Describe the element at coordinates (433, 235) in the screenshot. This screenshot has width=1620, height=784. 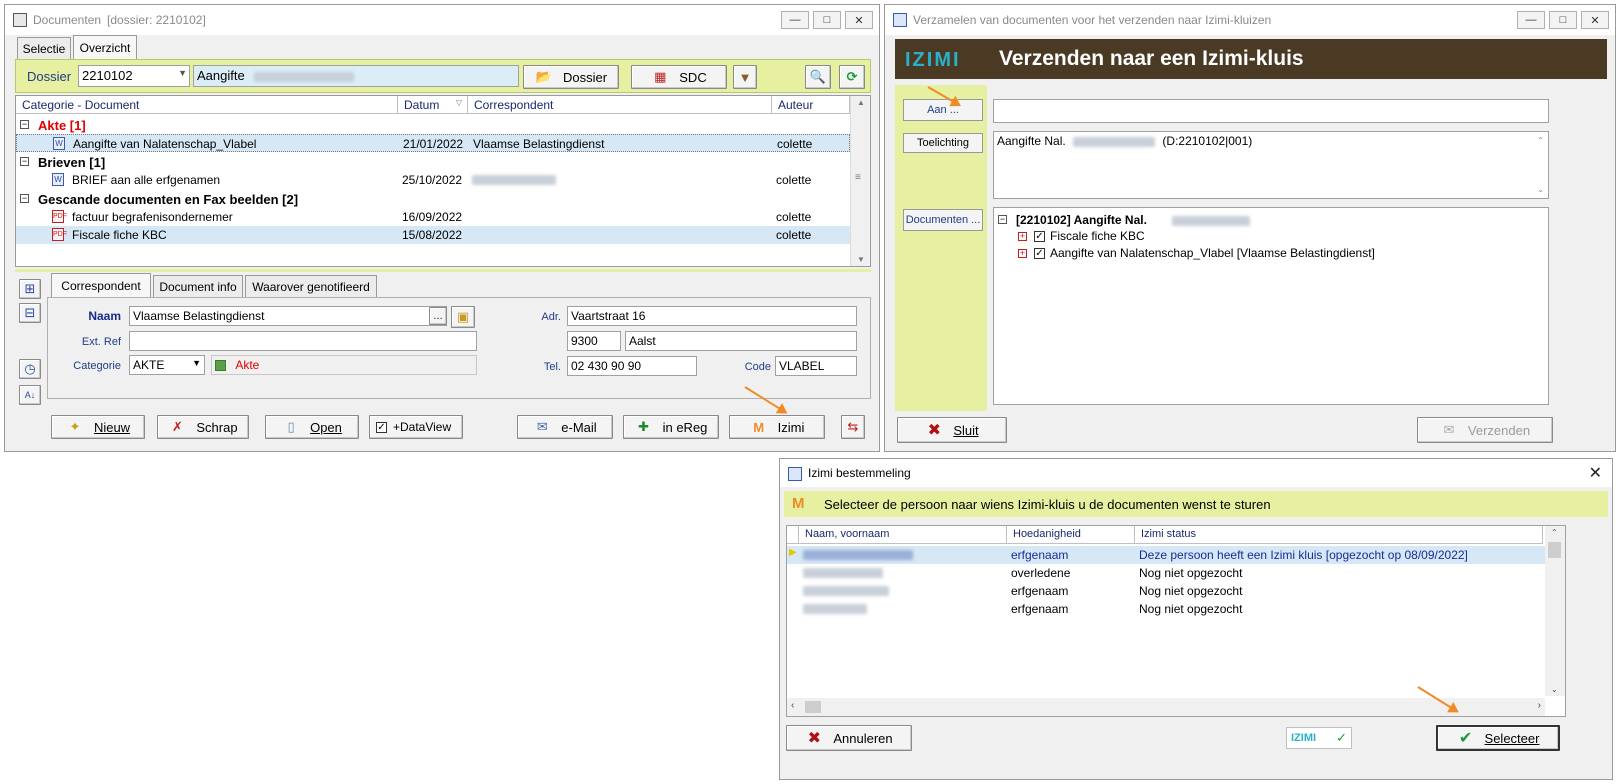
I see `table-row: PDF Fiscale fiche KBC 15/08/2022 colette` at that location.